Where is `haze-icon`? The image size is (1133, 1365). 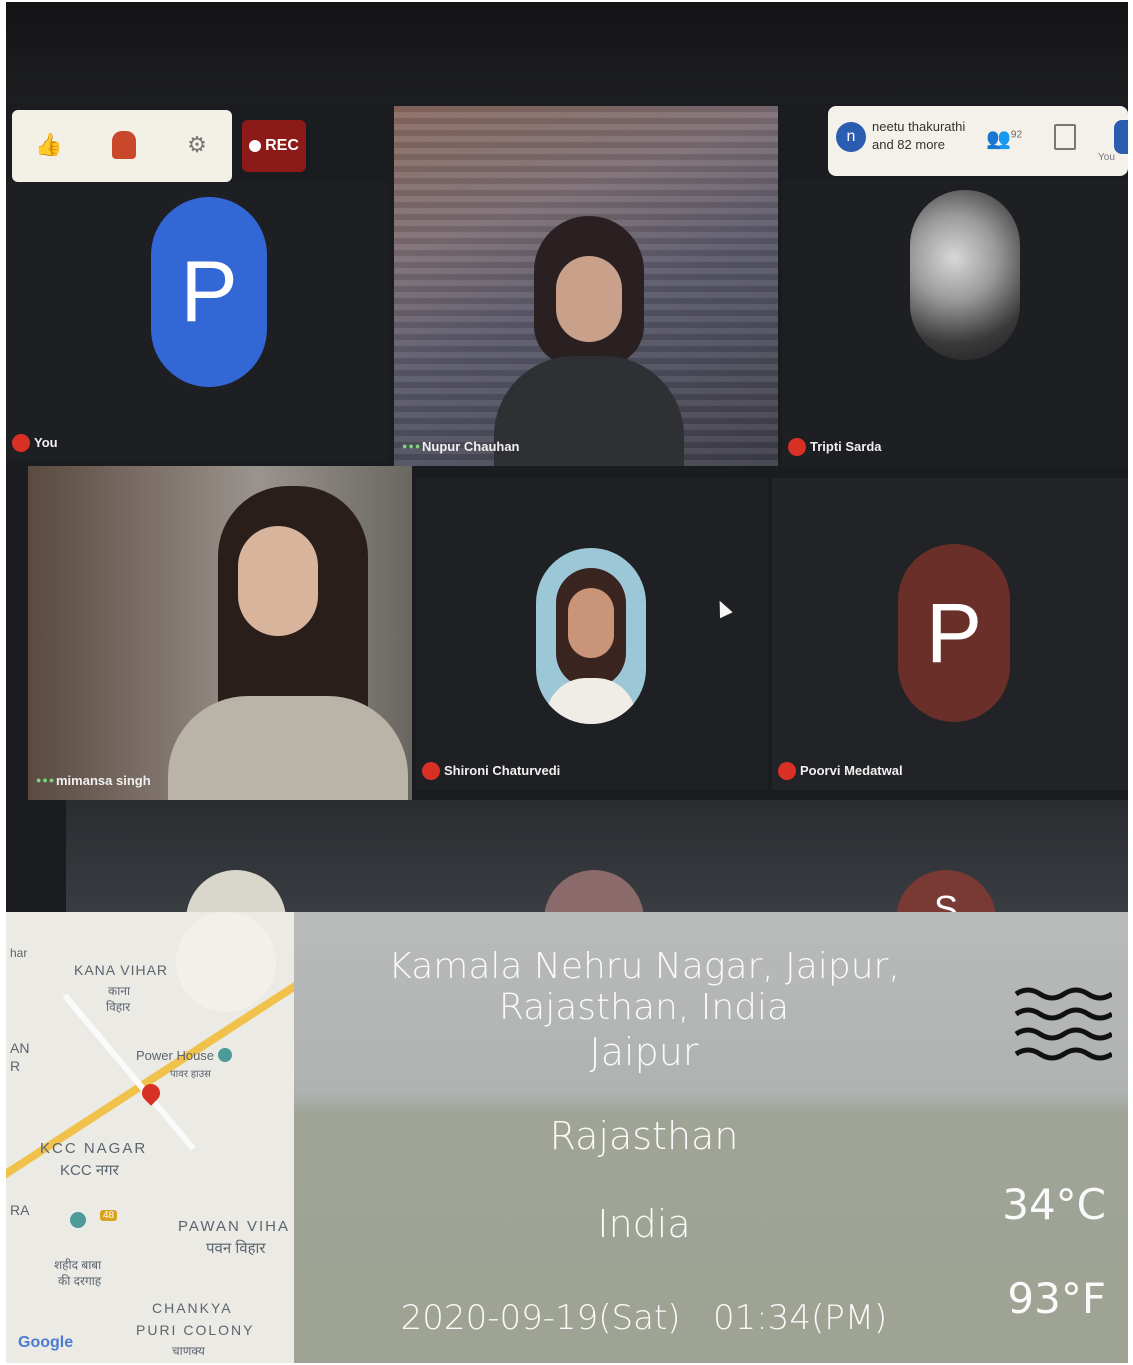 haze-icon is located at coordinates (1063, 1029).